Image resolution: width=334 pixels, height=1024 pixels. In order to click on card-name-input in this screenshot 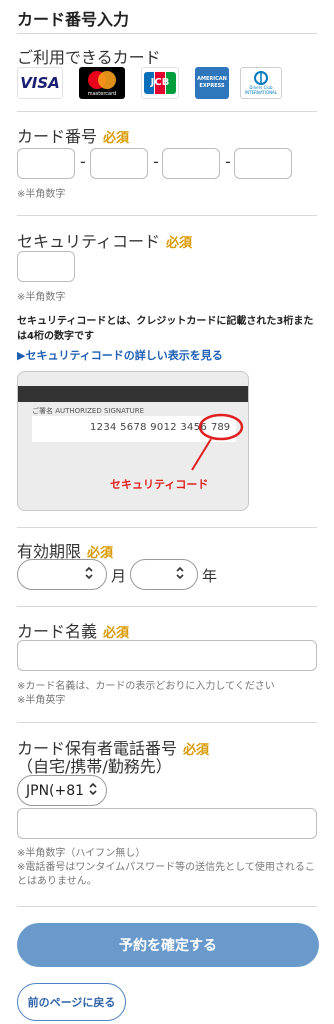, I will do `click(167, 655)`.